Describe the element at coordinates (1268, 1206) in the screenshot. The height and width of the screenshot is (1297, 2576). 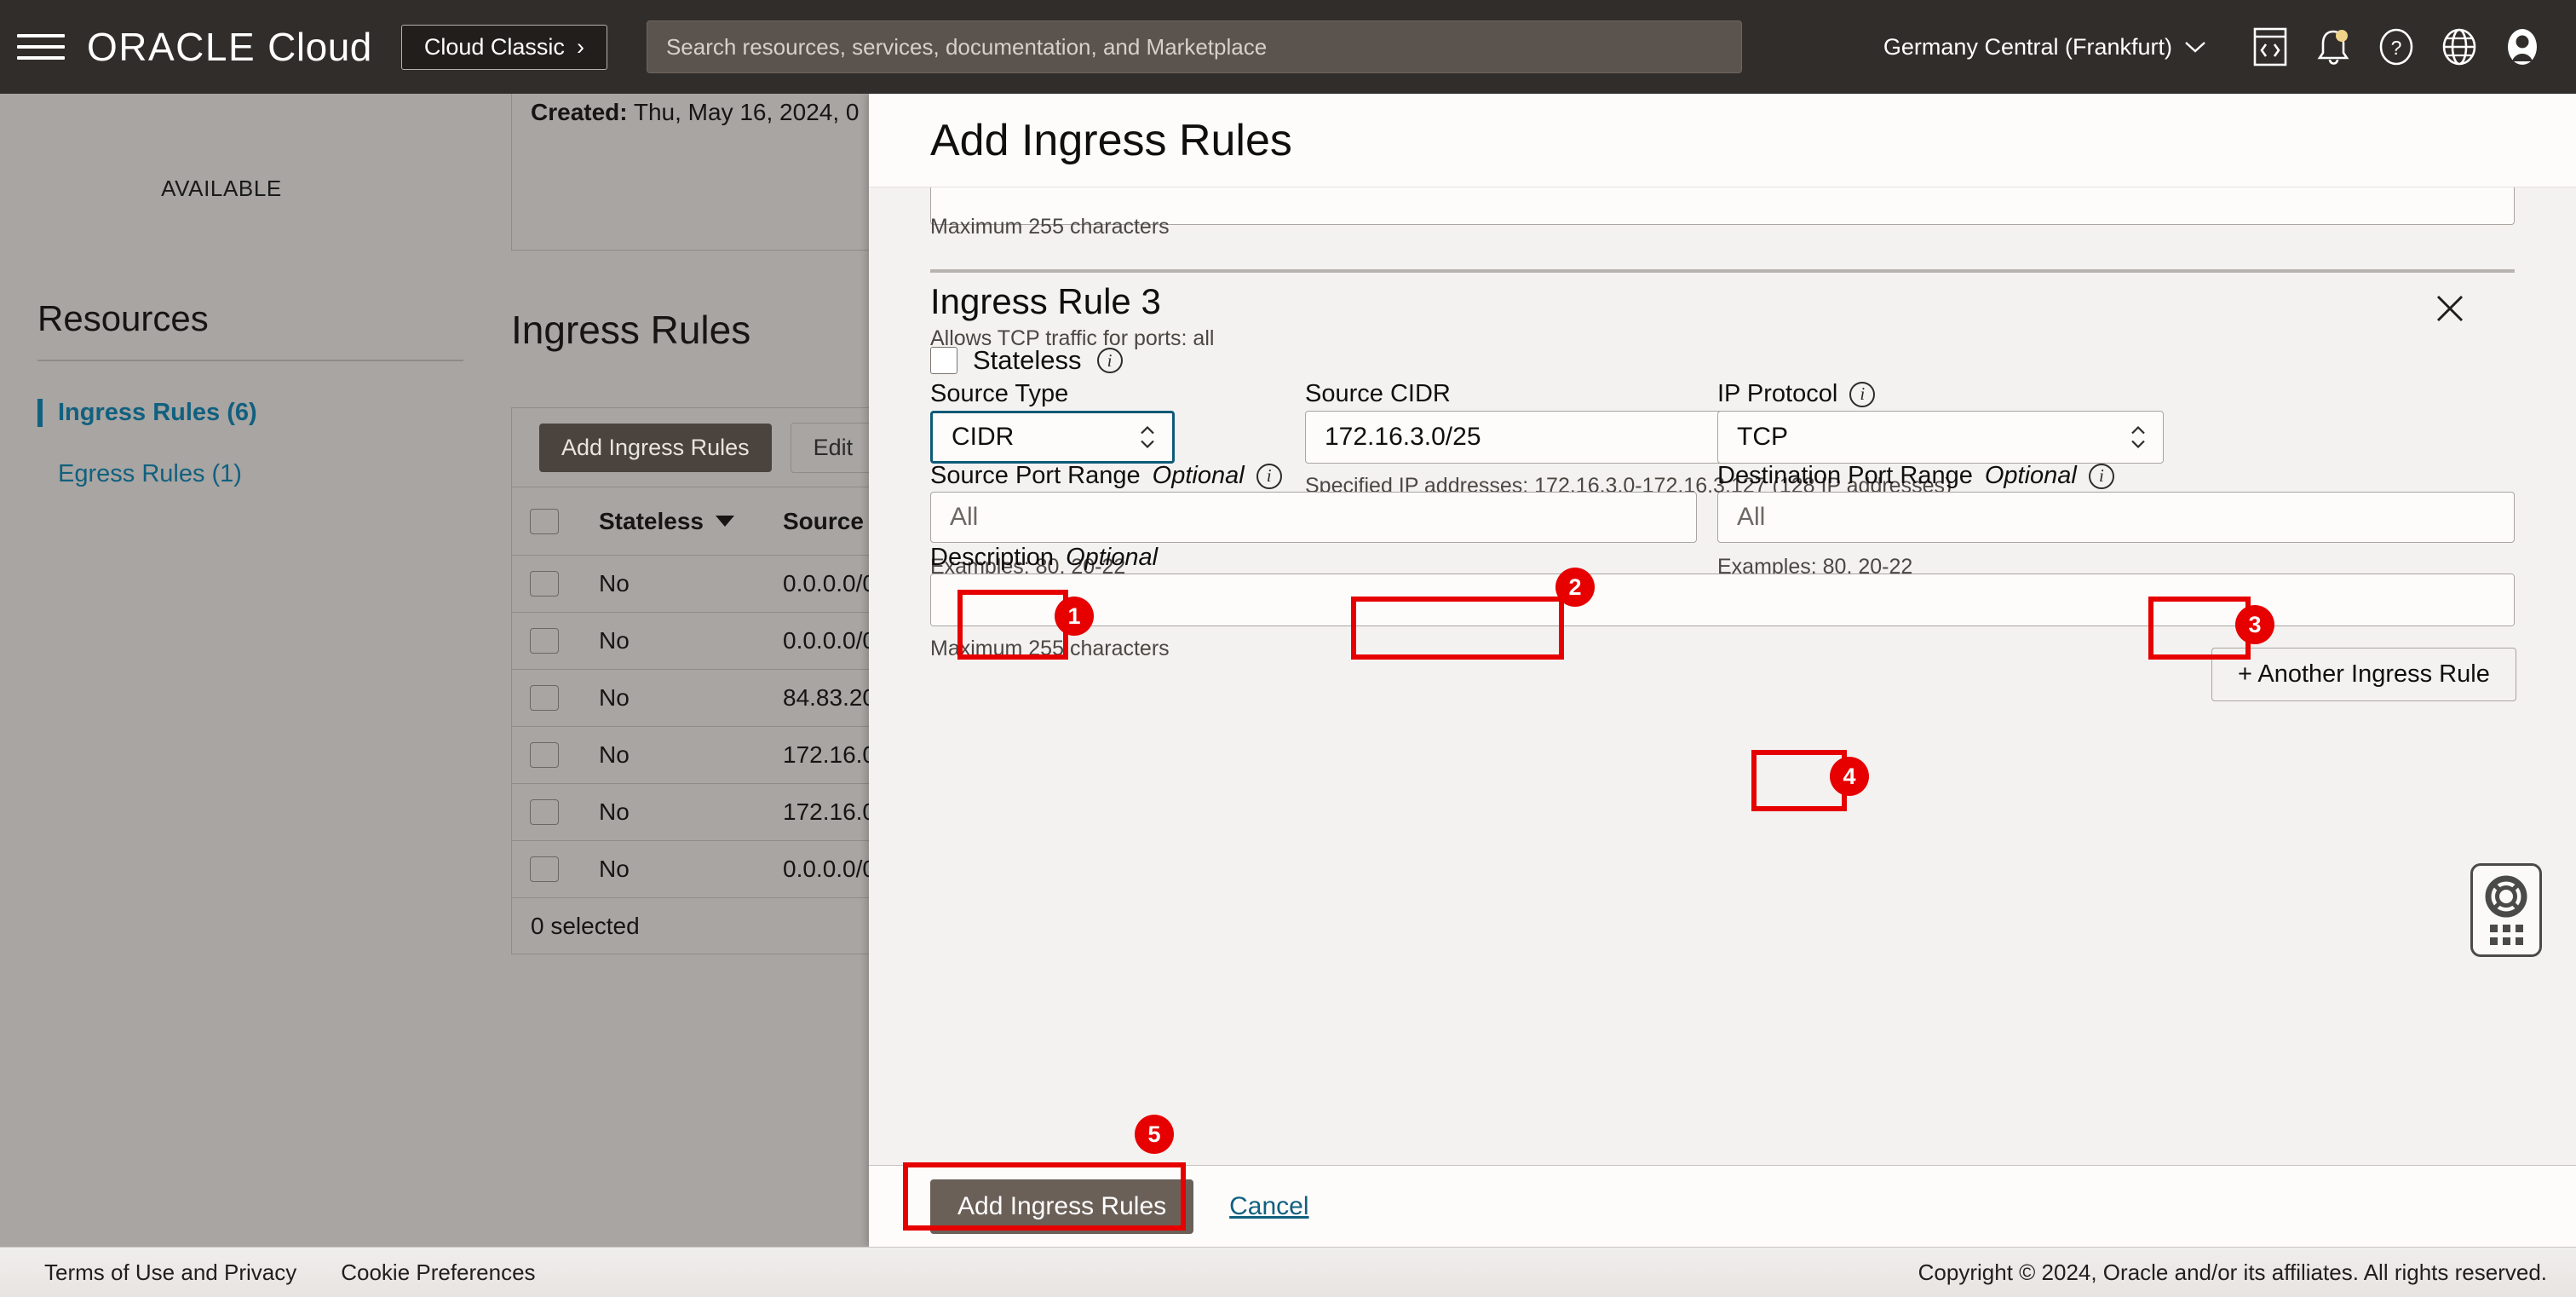
I see `cancel-link: Cancel` at that location.